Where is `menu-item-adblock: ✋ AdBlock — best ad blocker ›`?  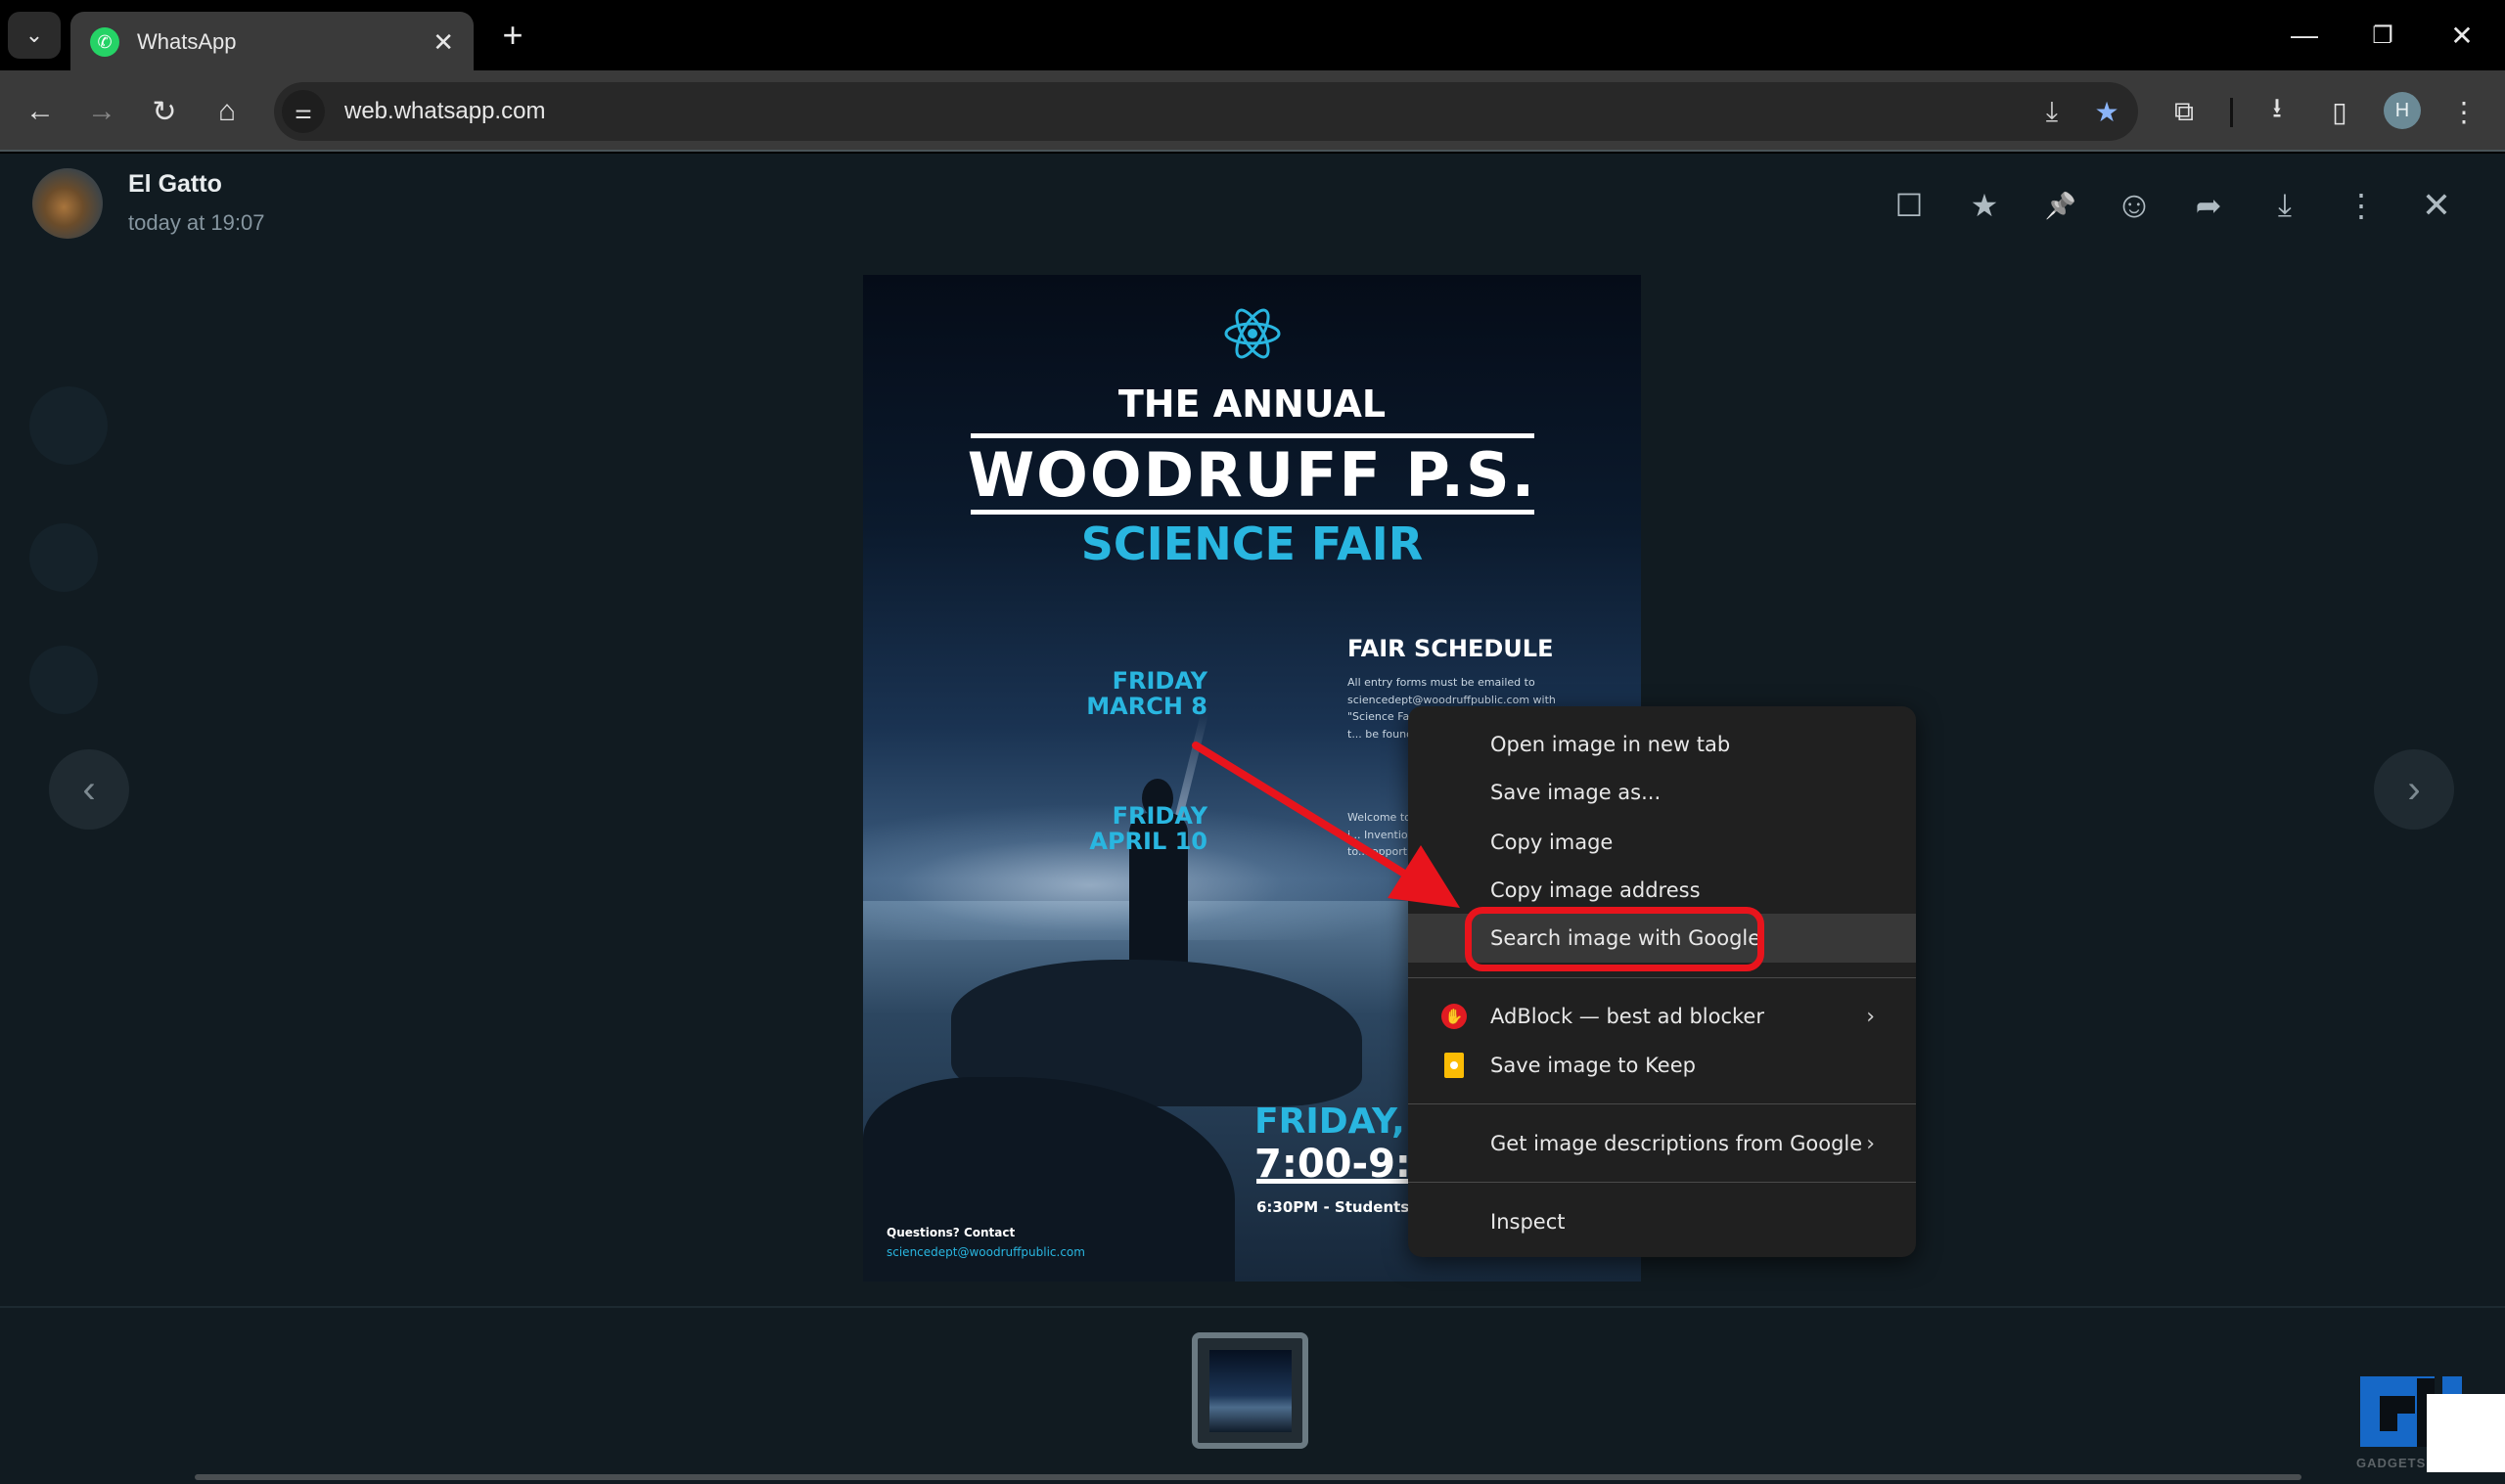
menu-item-adblock: ✋ AdBlock — best ad blocker › is located at coordinates (1662, 1016).